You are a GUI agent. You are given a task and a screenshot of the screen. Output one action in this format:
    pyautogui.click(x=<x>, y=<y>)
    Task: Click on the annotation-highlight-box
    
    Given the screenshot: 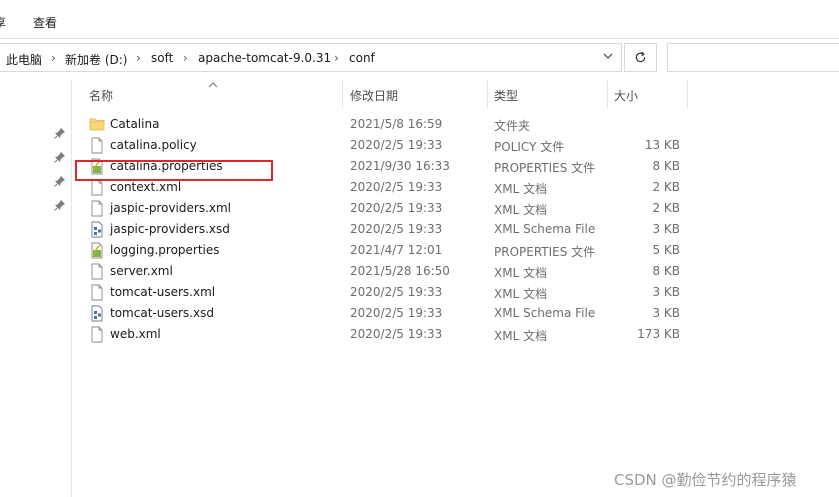 What is the action you would take?
    pyautogui.click(x=174, y=170)
    